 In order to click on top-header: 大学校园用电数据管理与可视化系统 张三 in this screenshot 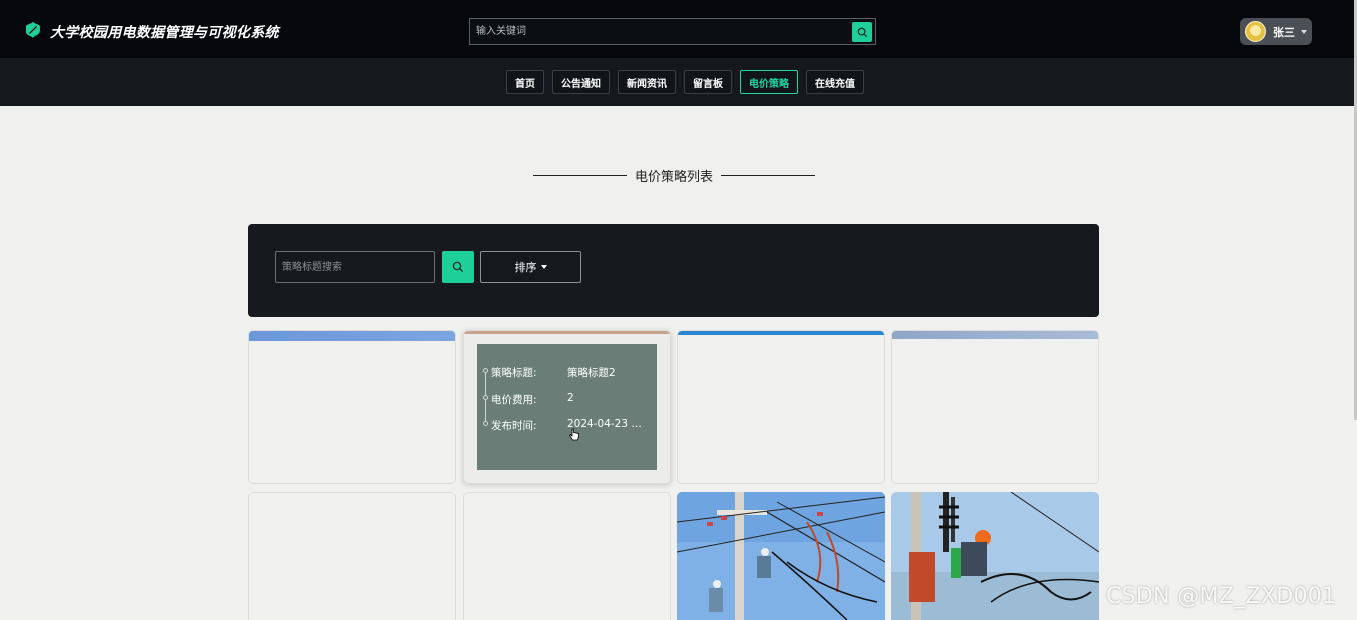, I will do `click(678, 29)`.